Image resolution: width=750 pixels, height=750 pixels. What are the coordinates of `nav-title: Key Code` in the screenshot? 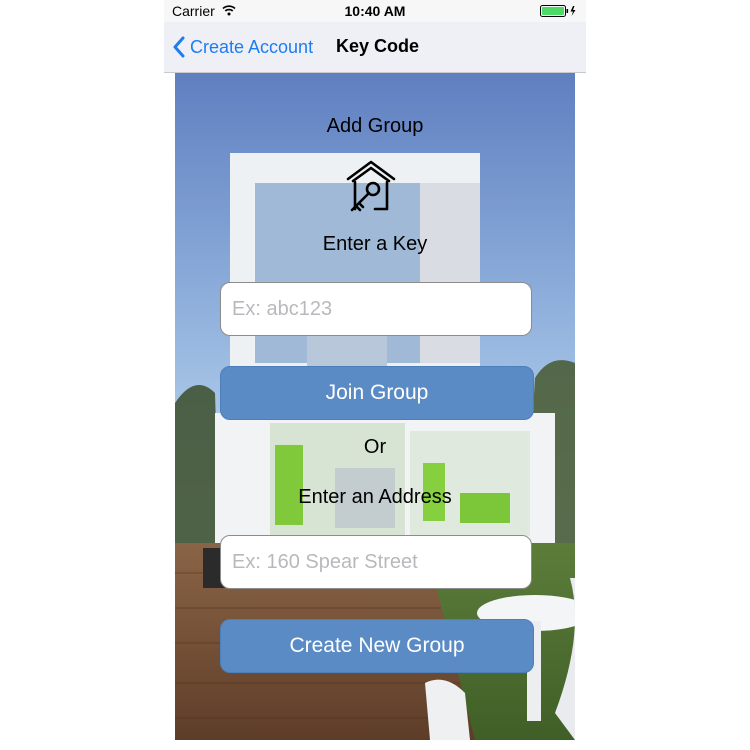 It's located at (378, 46).